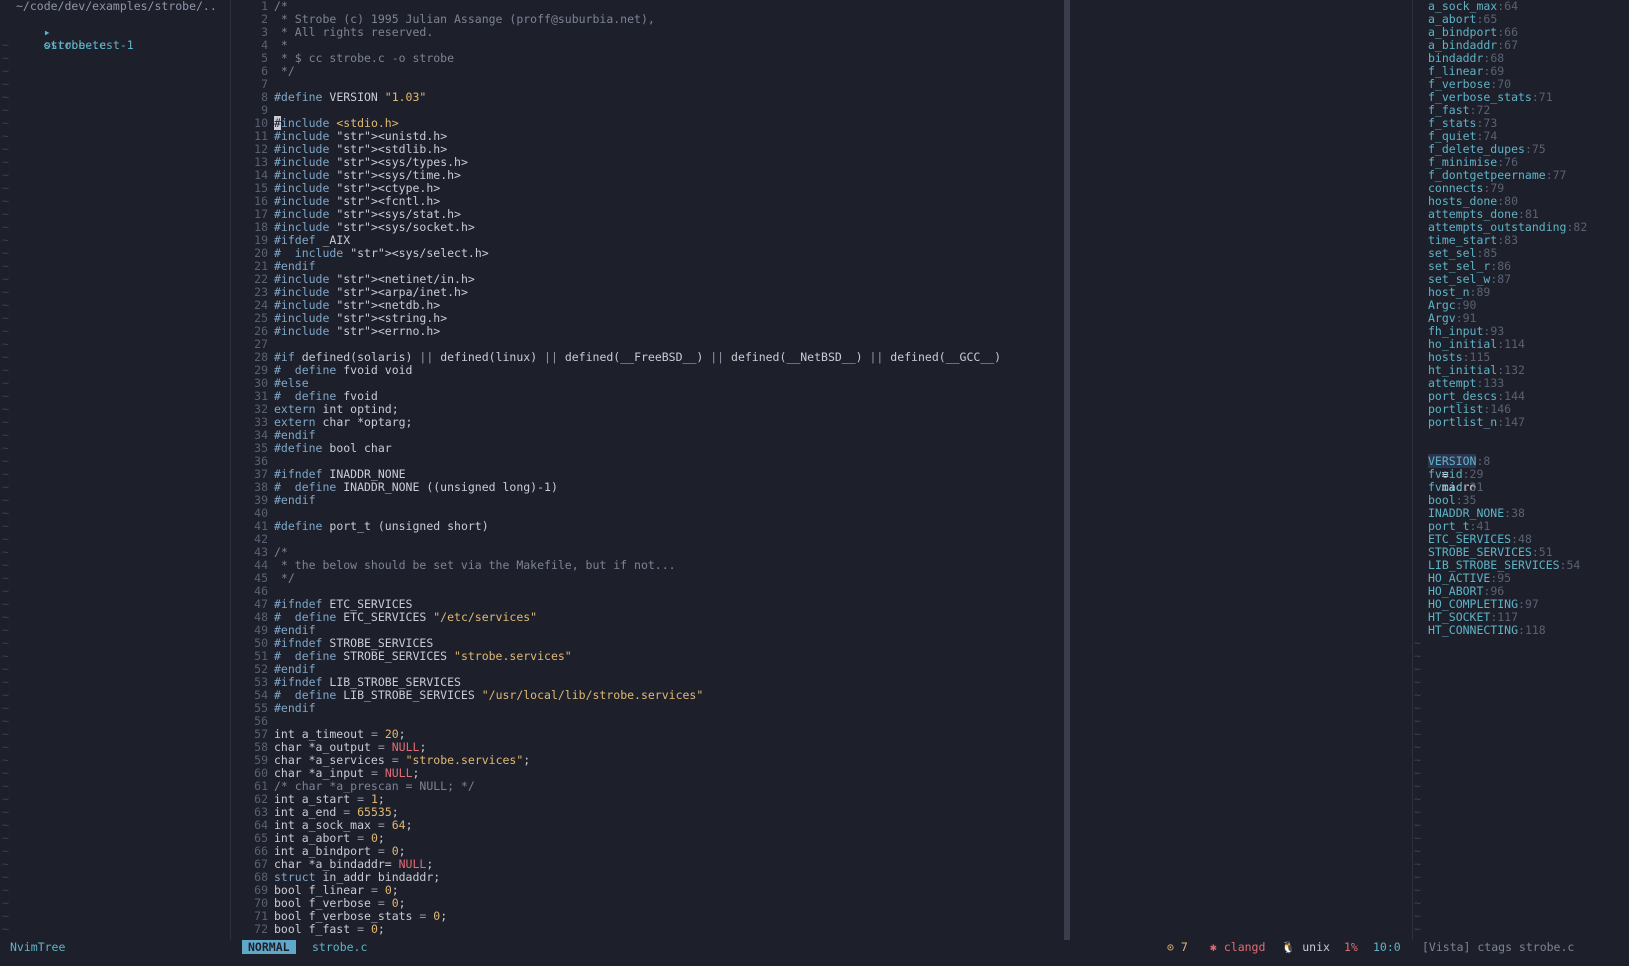 The height and width of the screenshot is (966, 1629). Describe the element at coordinates (821, 32) in the screenshot. I see `code-line: 3 * All rights reserved.` at that location.